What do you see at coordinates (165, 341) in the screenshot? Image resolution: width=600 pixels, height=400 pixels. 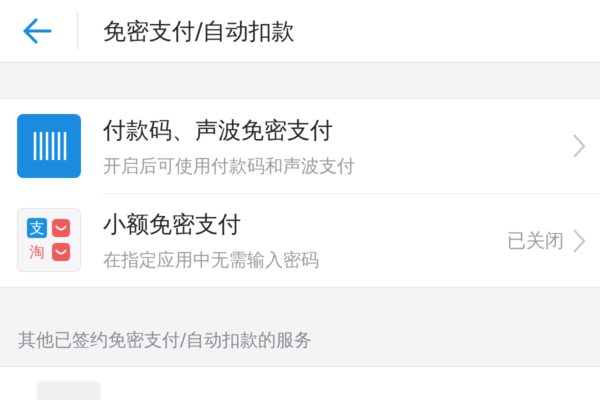 I see `section-label: 其他已签约免密支付/自动扣款的服务` at bounding box center [165, 341].